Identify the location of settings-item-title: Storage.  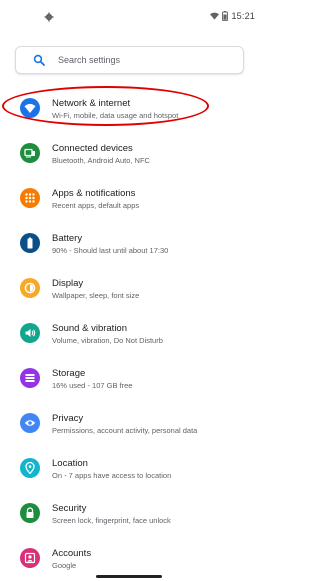
(69, 373).